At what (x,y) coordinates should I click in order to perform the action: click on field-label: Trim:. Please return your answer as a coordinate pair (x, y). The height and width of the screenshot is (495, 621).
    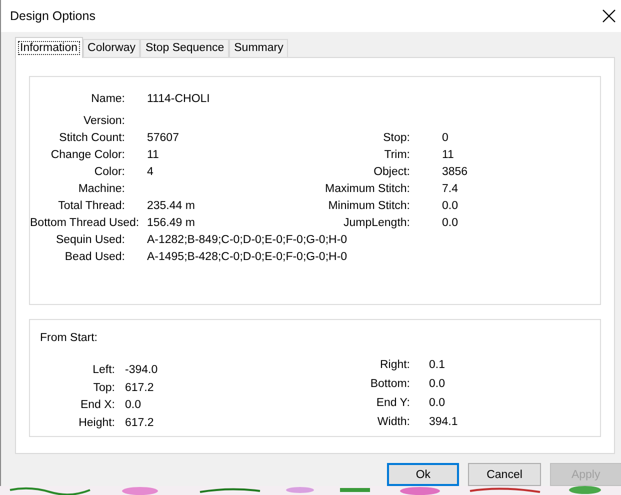
    Looking at the image, I should click on (397, 155).